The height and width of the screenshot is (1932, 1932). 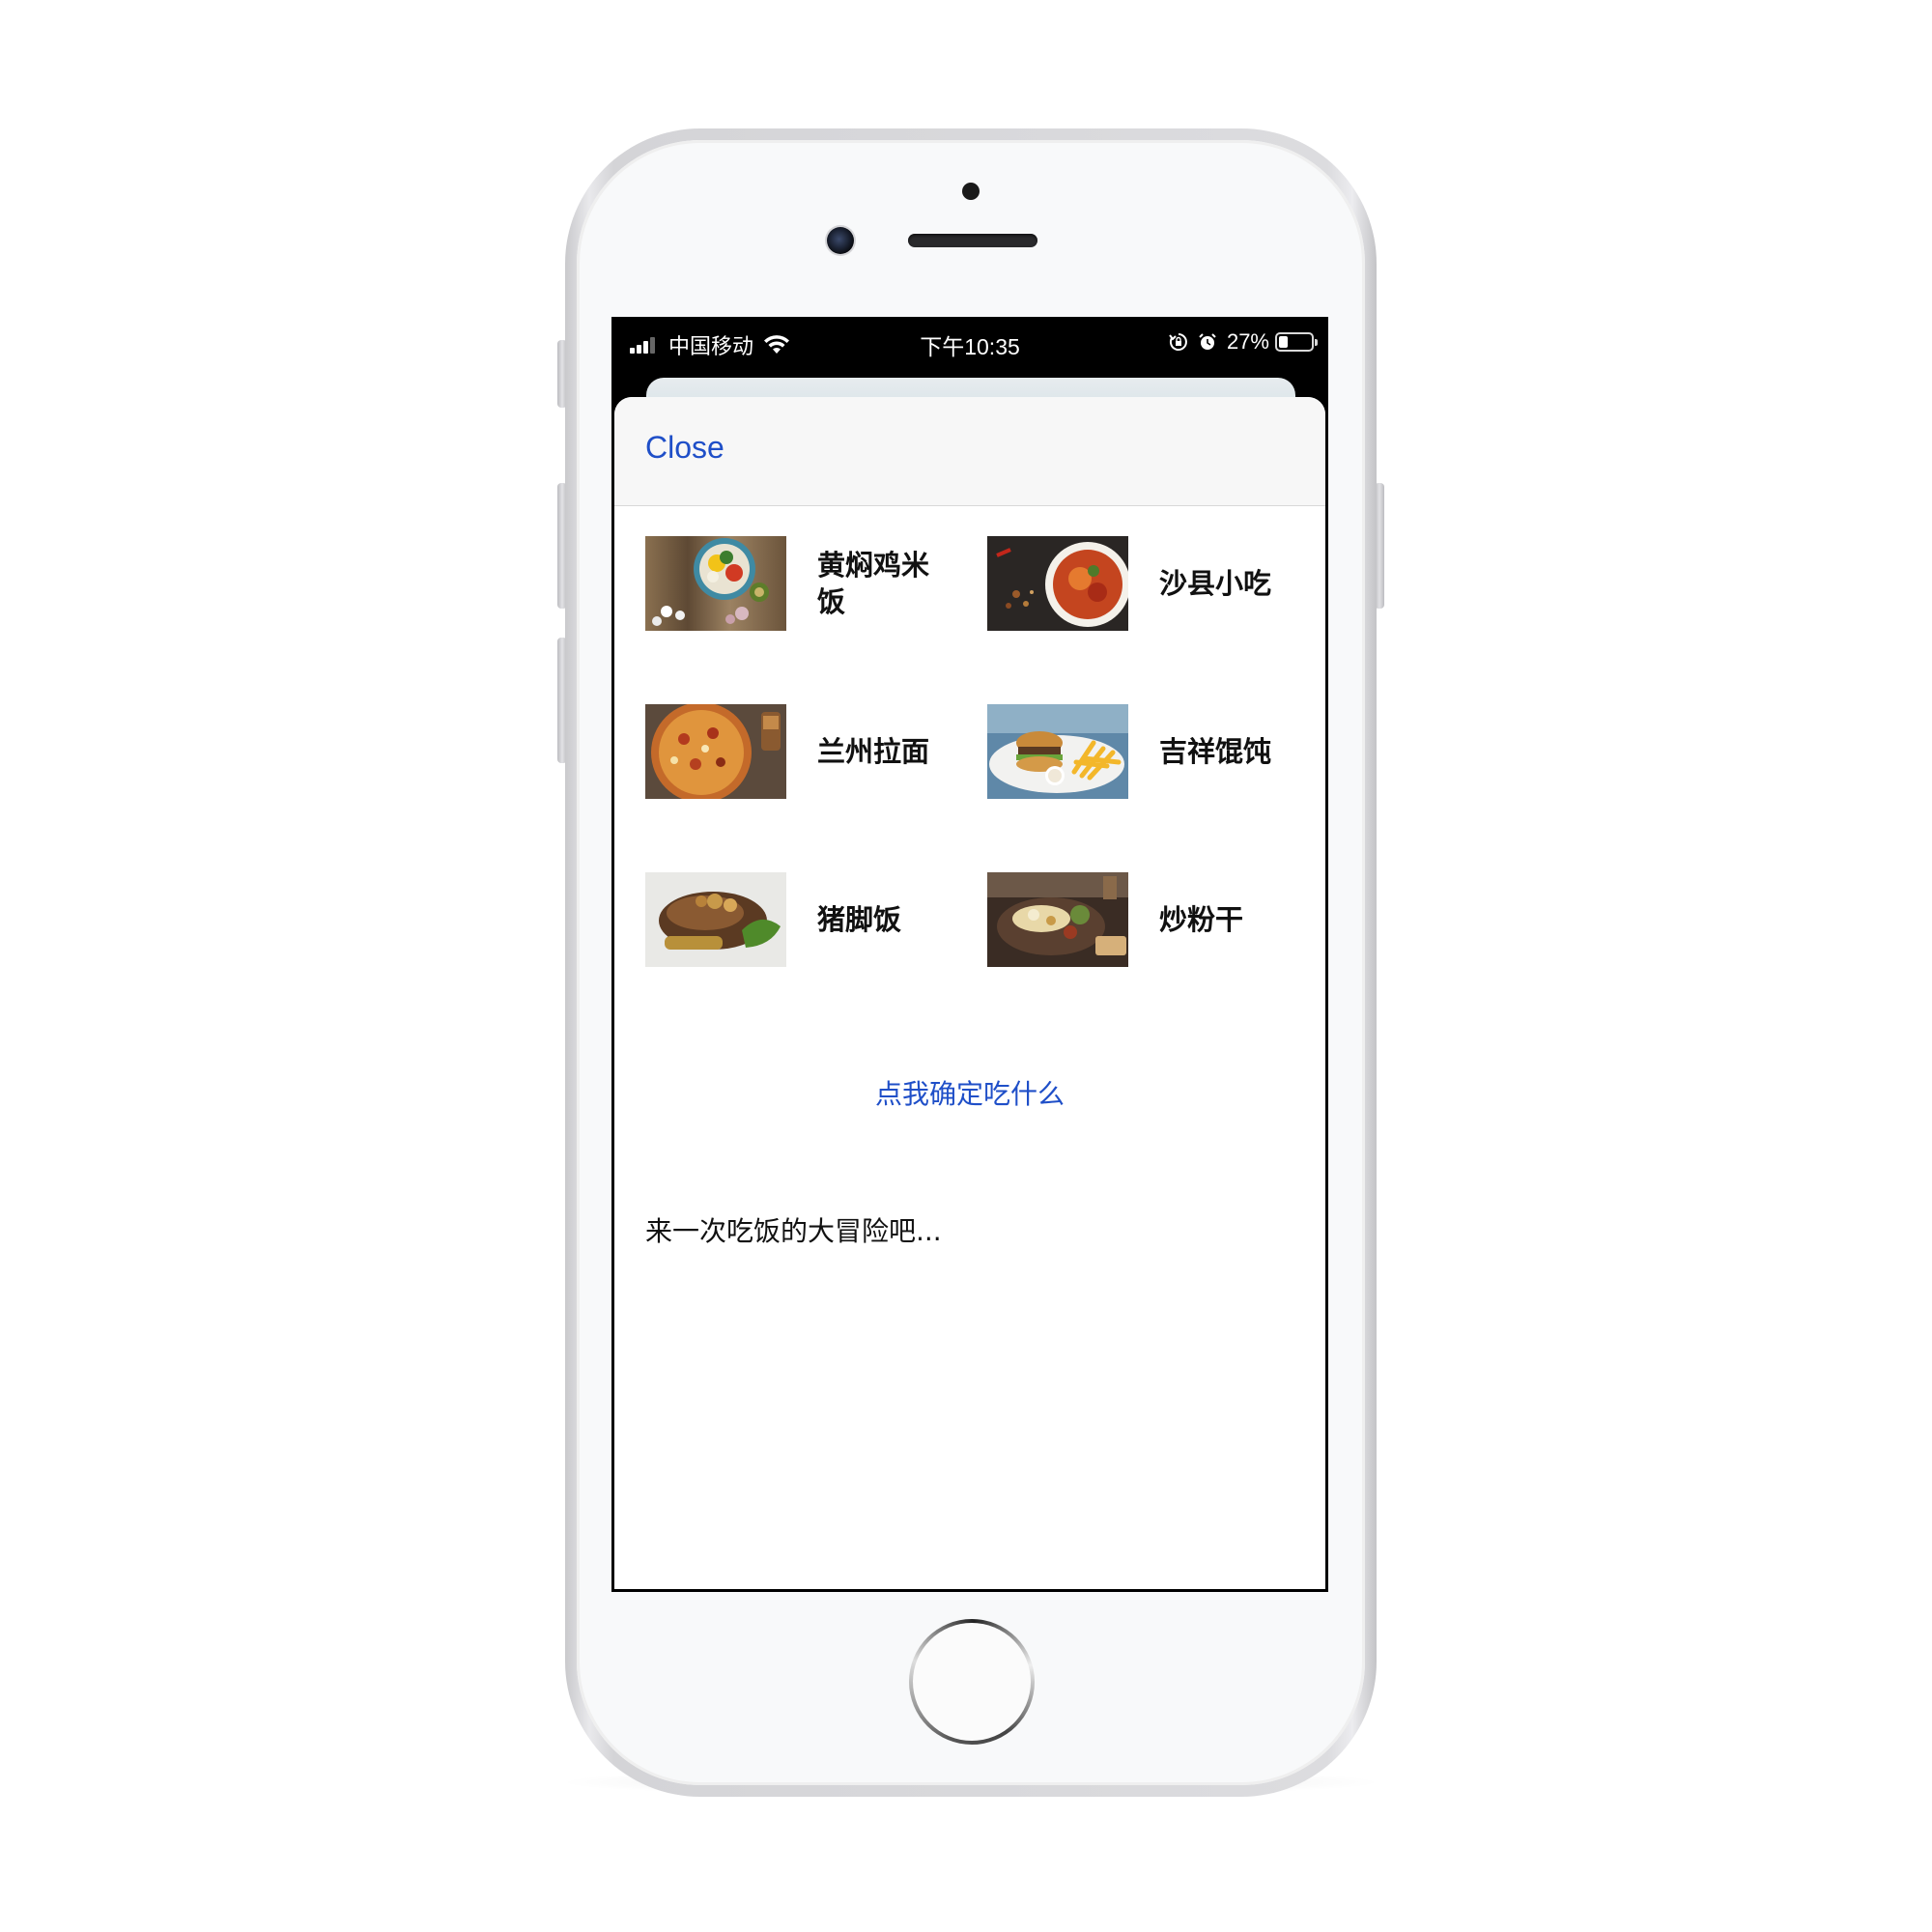 What do you see at coordinates (972, 1682) in the screenshot?
I see `home-button` at bounding box center [972, 1682].